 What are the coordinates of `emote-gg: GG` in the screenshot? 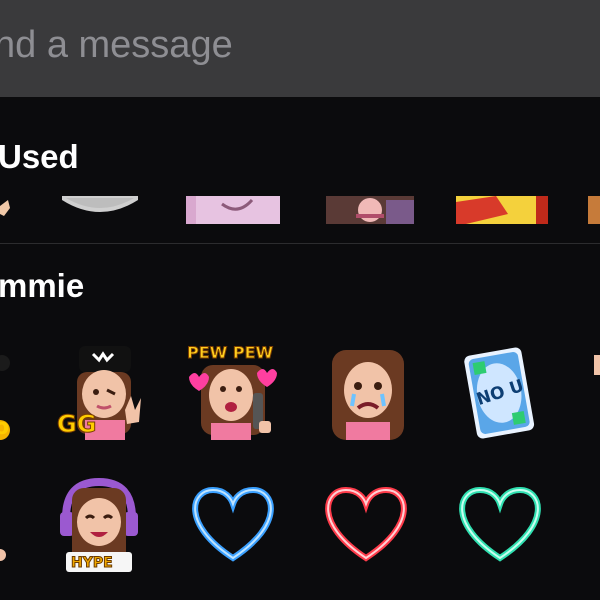 It's located at (102, 392).